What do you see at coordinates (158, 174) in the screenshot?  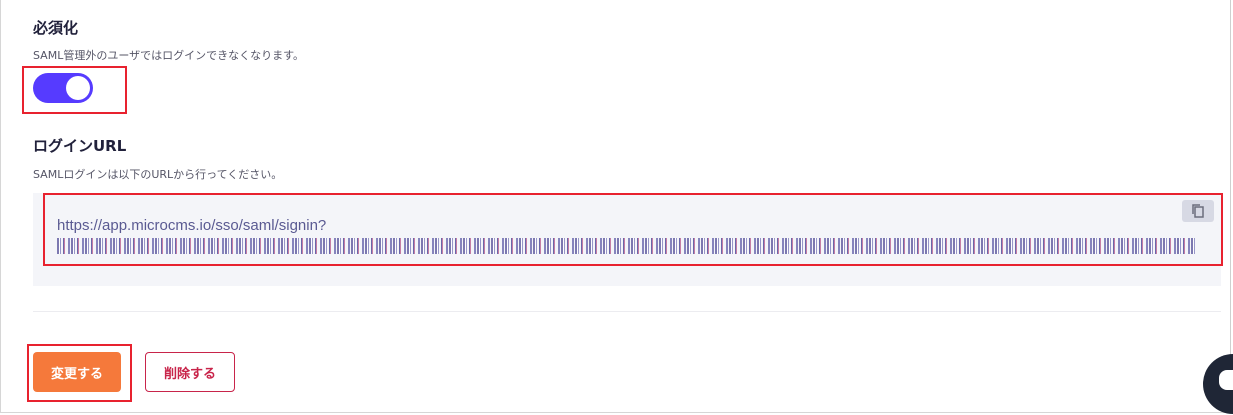 I see `login-url-description: SAMLログインは以下のURLから行ってください。` at bounding box center [158, 174].